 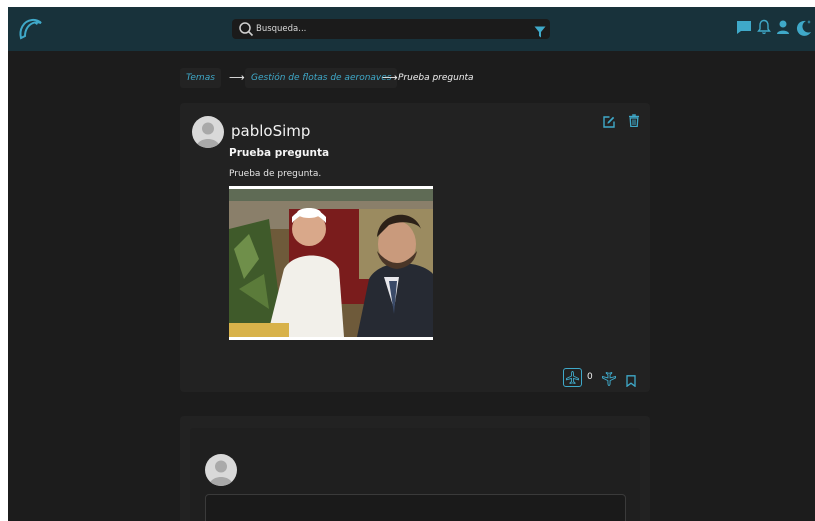 What do you see at coordinates (331, 263) in the screenshot?
I see `question-image` at bounding box center [331, 263].